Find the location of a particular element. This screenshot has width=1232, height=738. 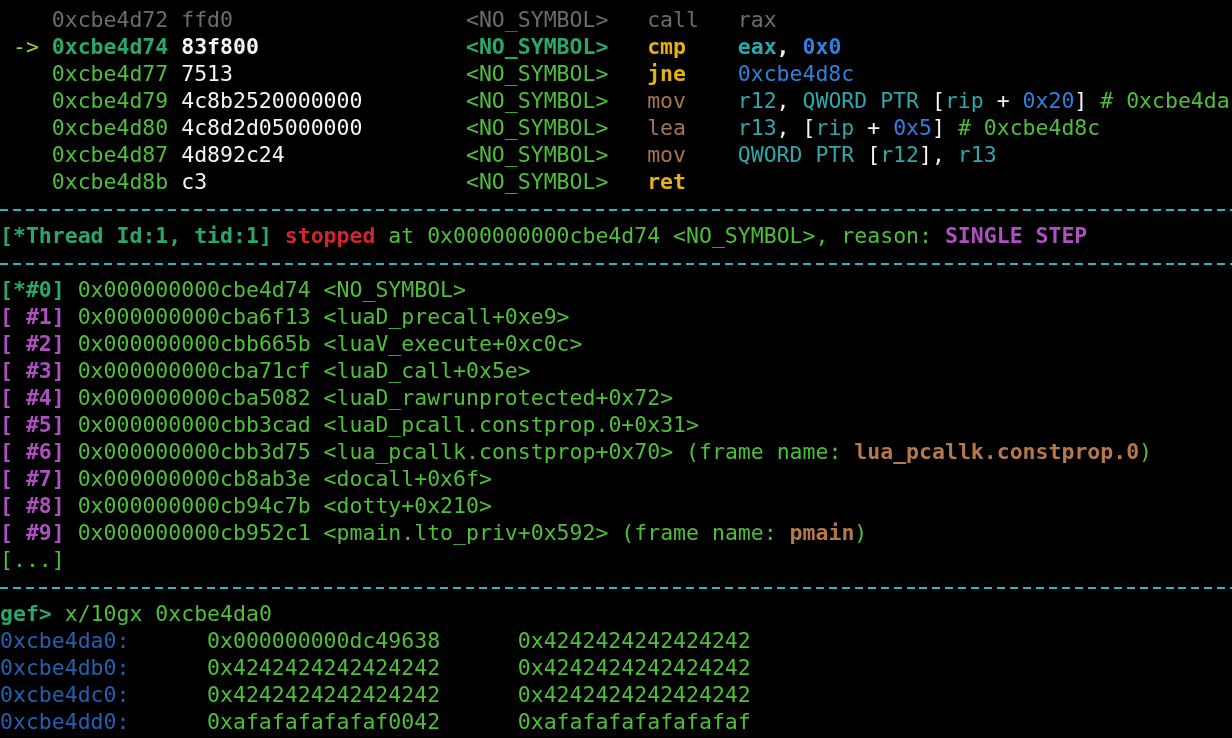

frame-address: 0x000000000cbb3cad is located at coordinates (194, 424).